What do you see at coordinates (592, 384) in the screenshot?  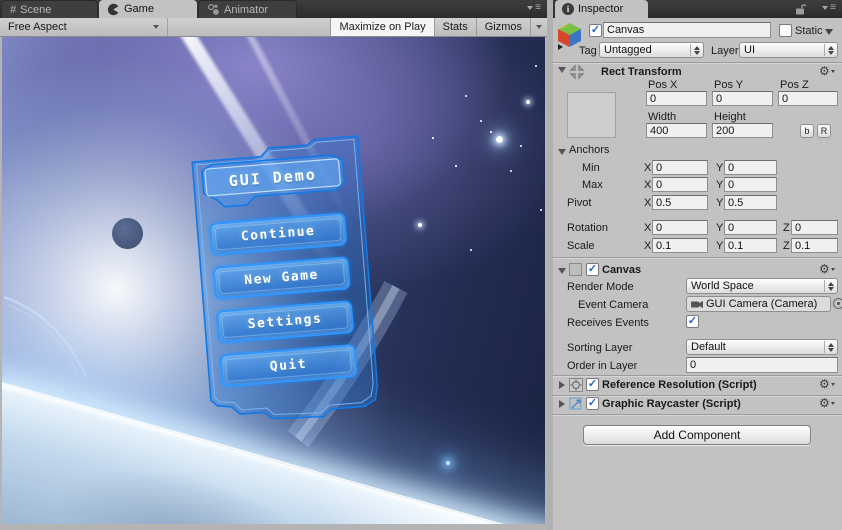 I see `reference-resolution-checkbox: ✓` at bounding box center [592, 384].